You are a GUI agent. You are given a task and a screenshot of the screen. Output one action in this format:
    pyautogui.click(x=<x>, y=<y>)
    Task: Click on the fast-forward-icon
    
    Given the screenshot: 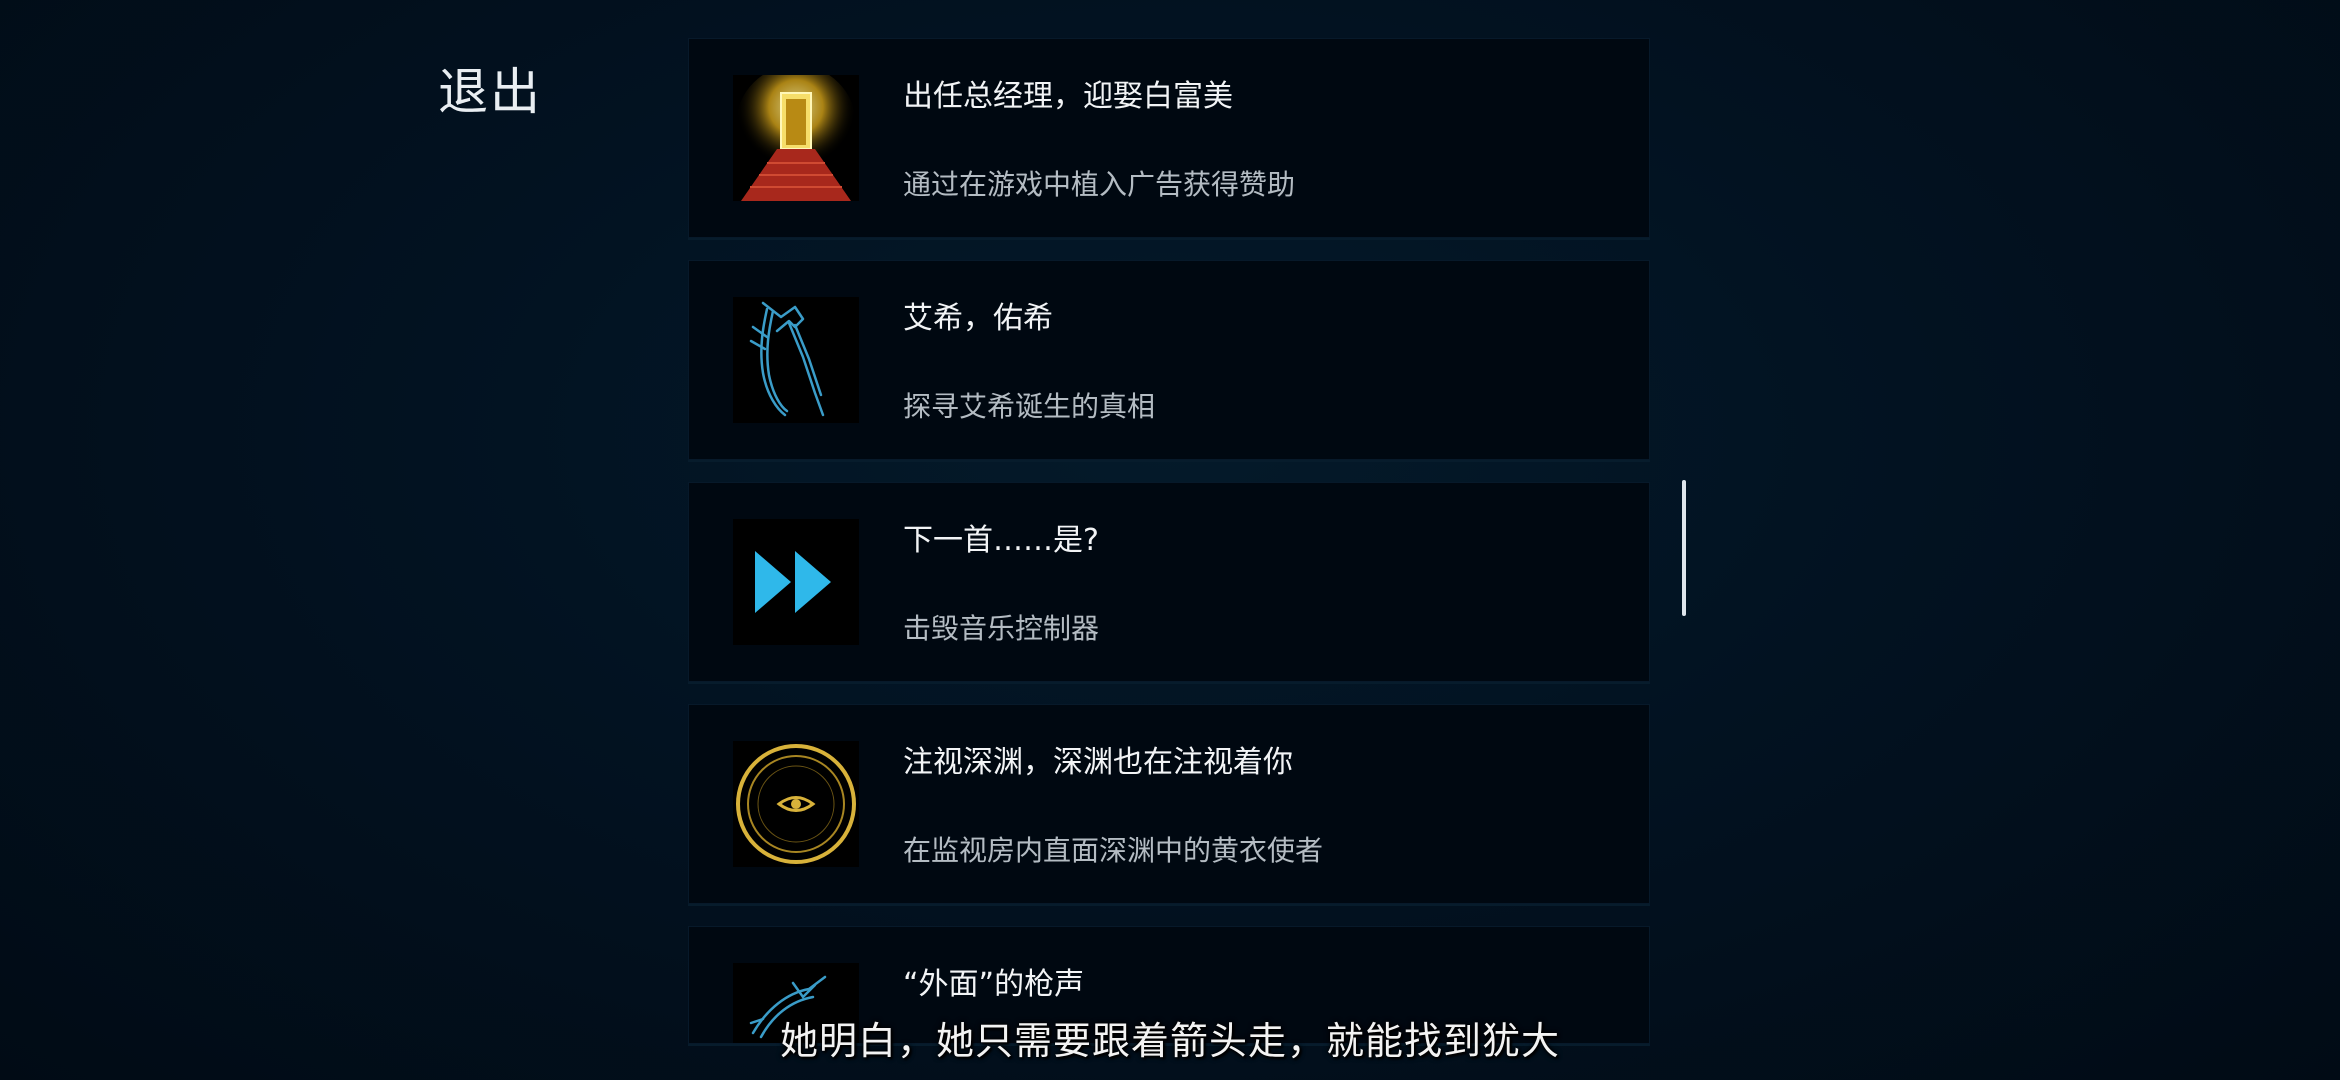 What is the action you would take?
    pyautogui.click(x=796, y=582)
    